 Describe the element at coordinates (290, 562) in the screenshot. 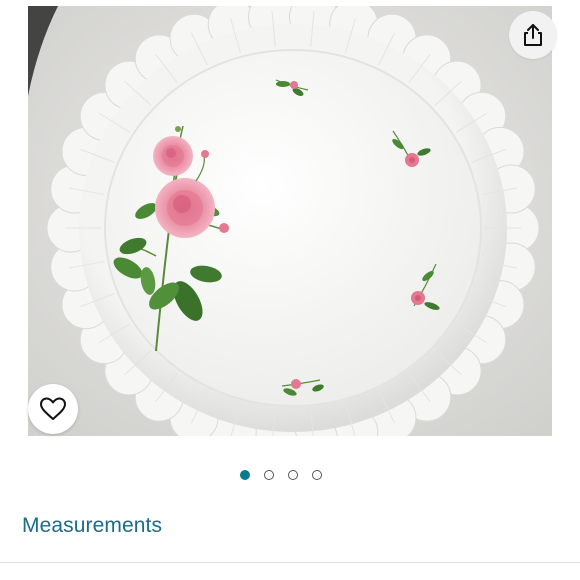

I see `section-divider` at that location.